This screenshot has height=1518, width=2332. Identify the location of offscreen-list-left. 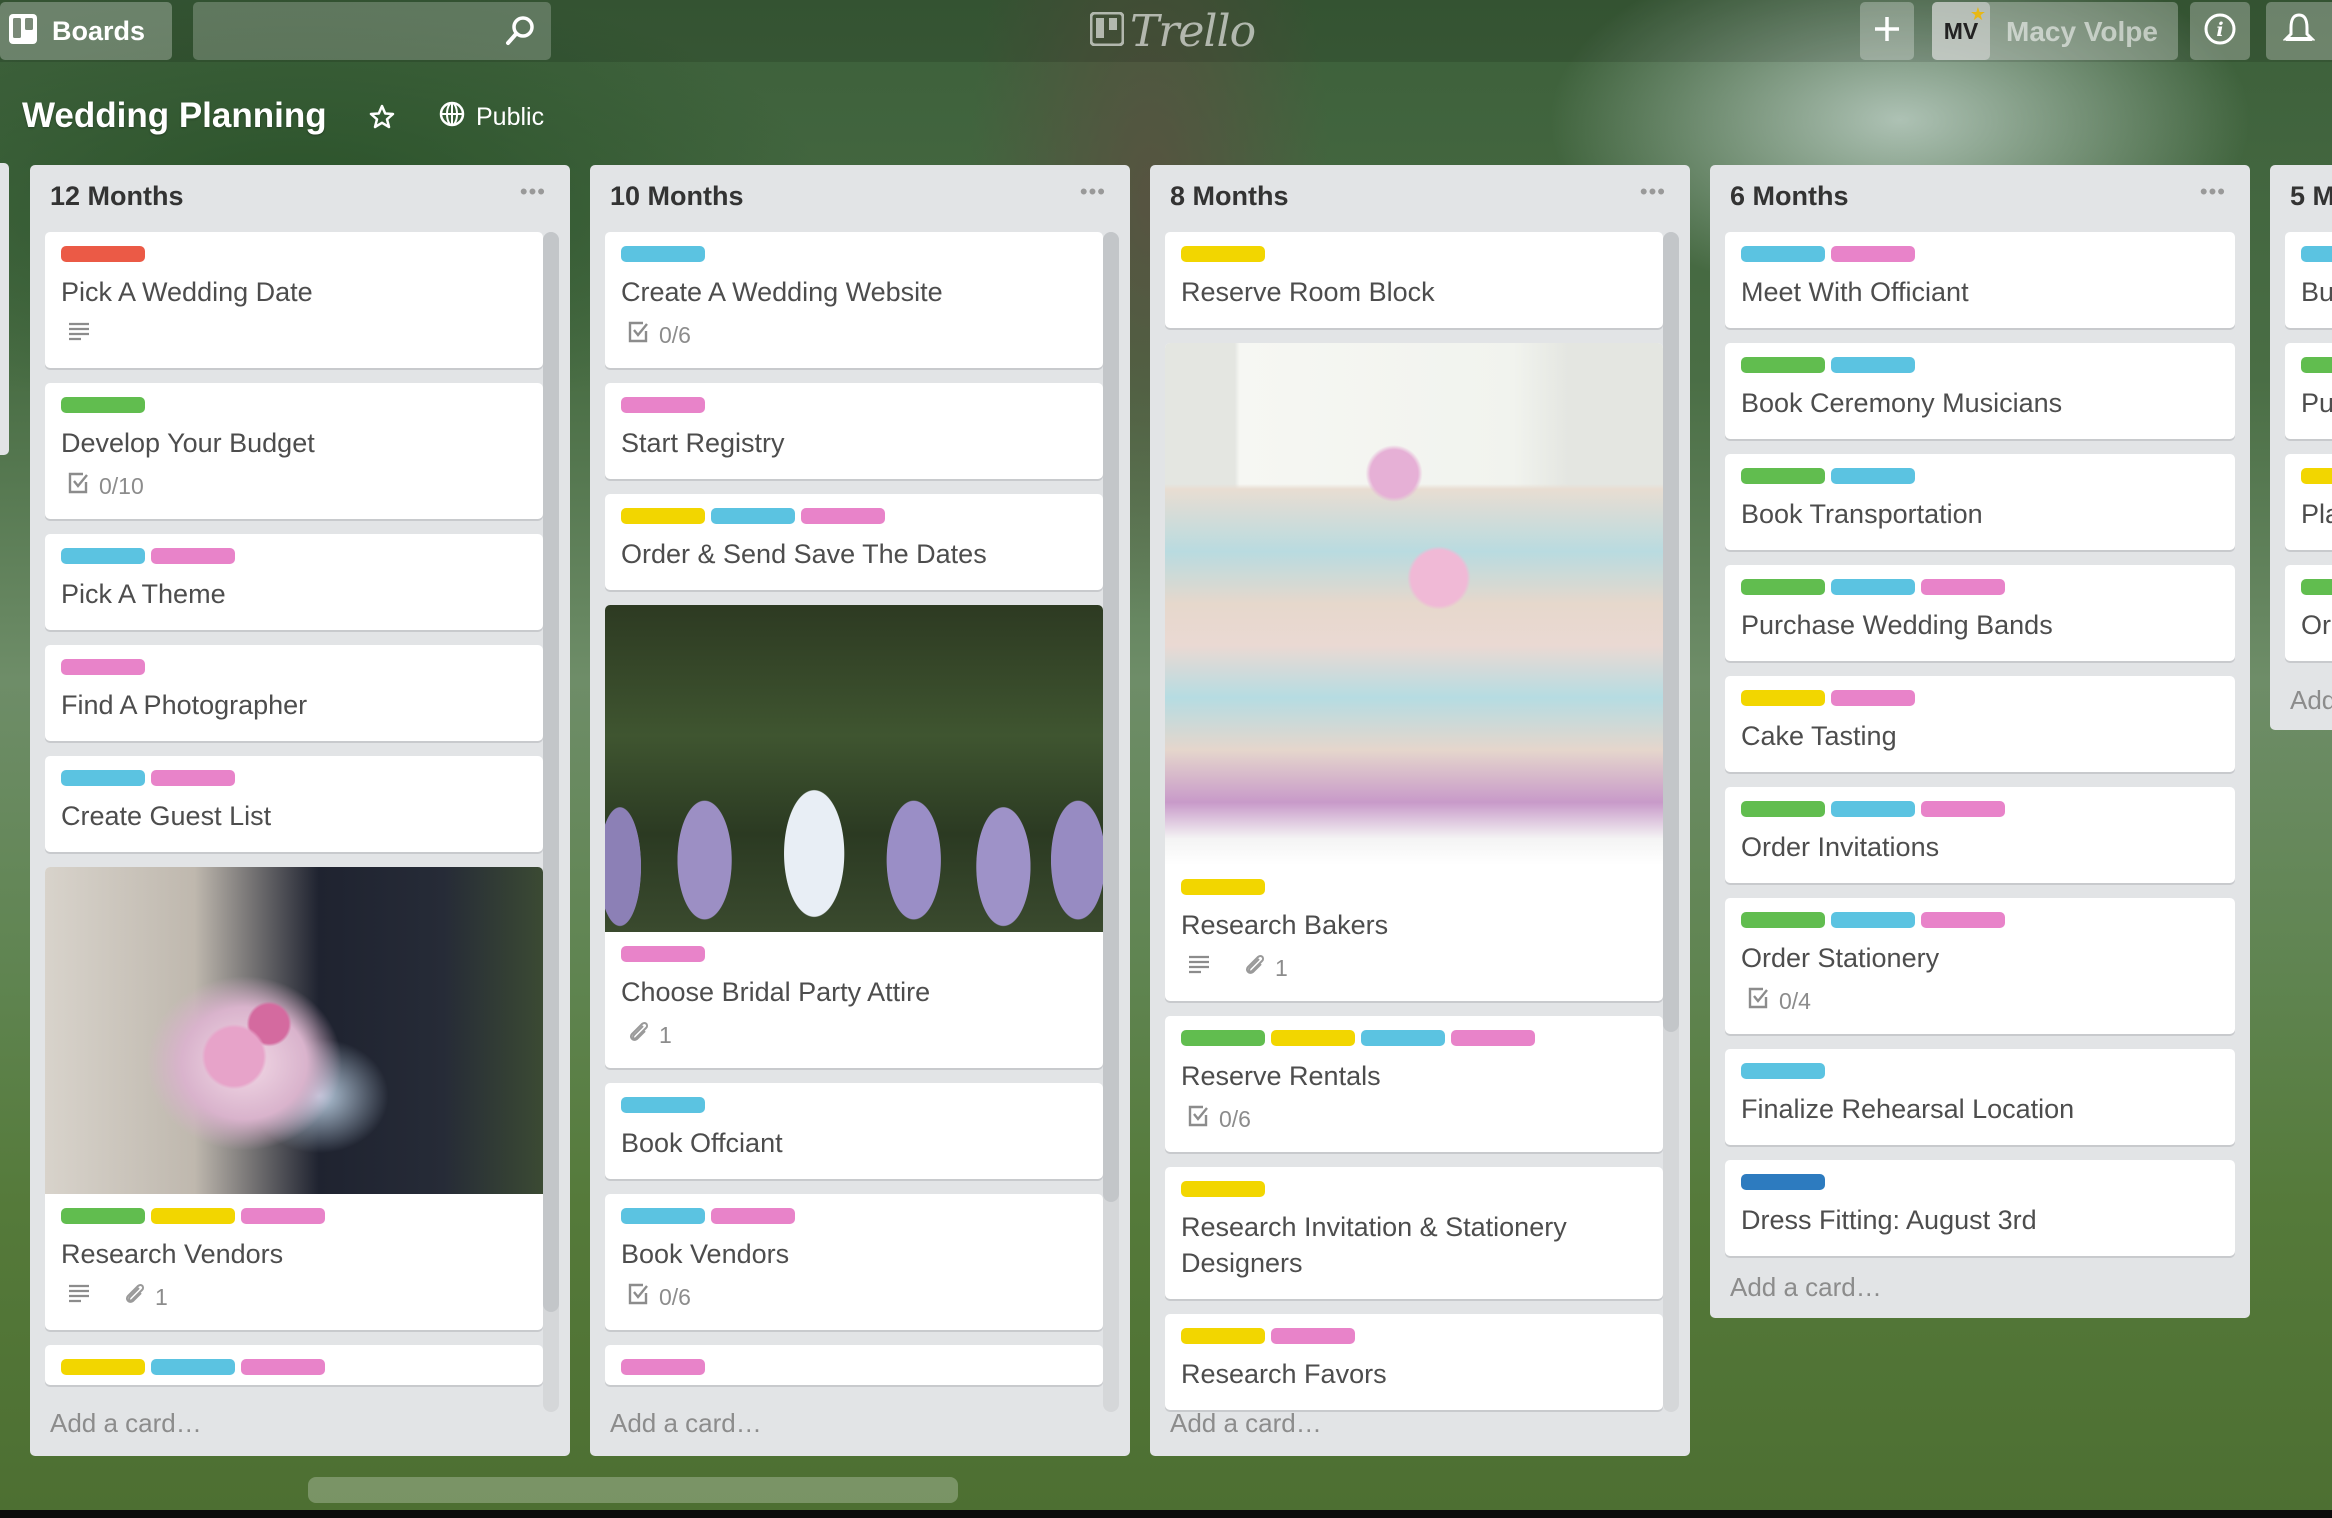
(4, 309).